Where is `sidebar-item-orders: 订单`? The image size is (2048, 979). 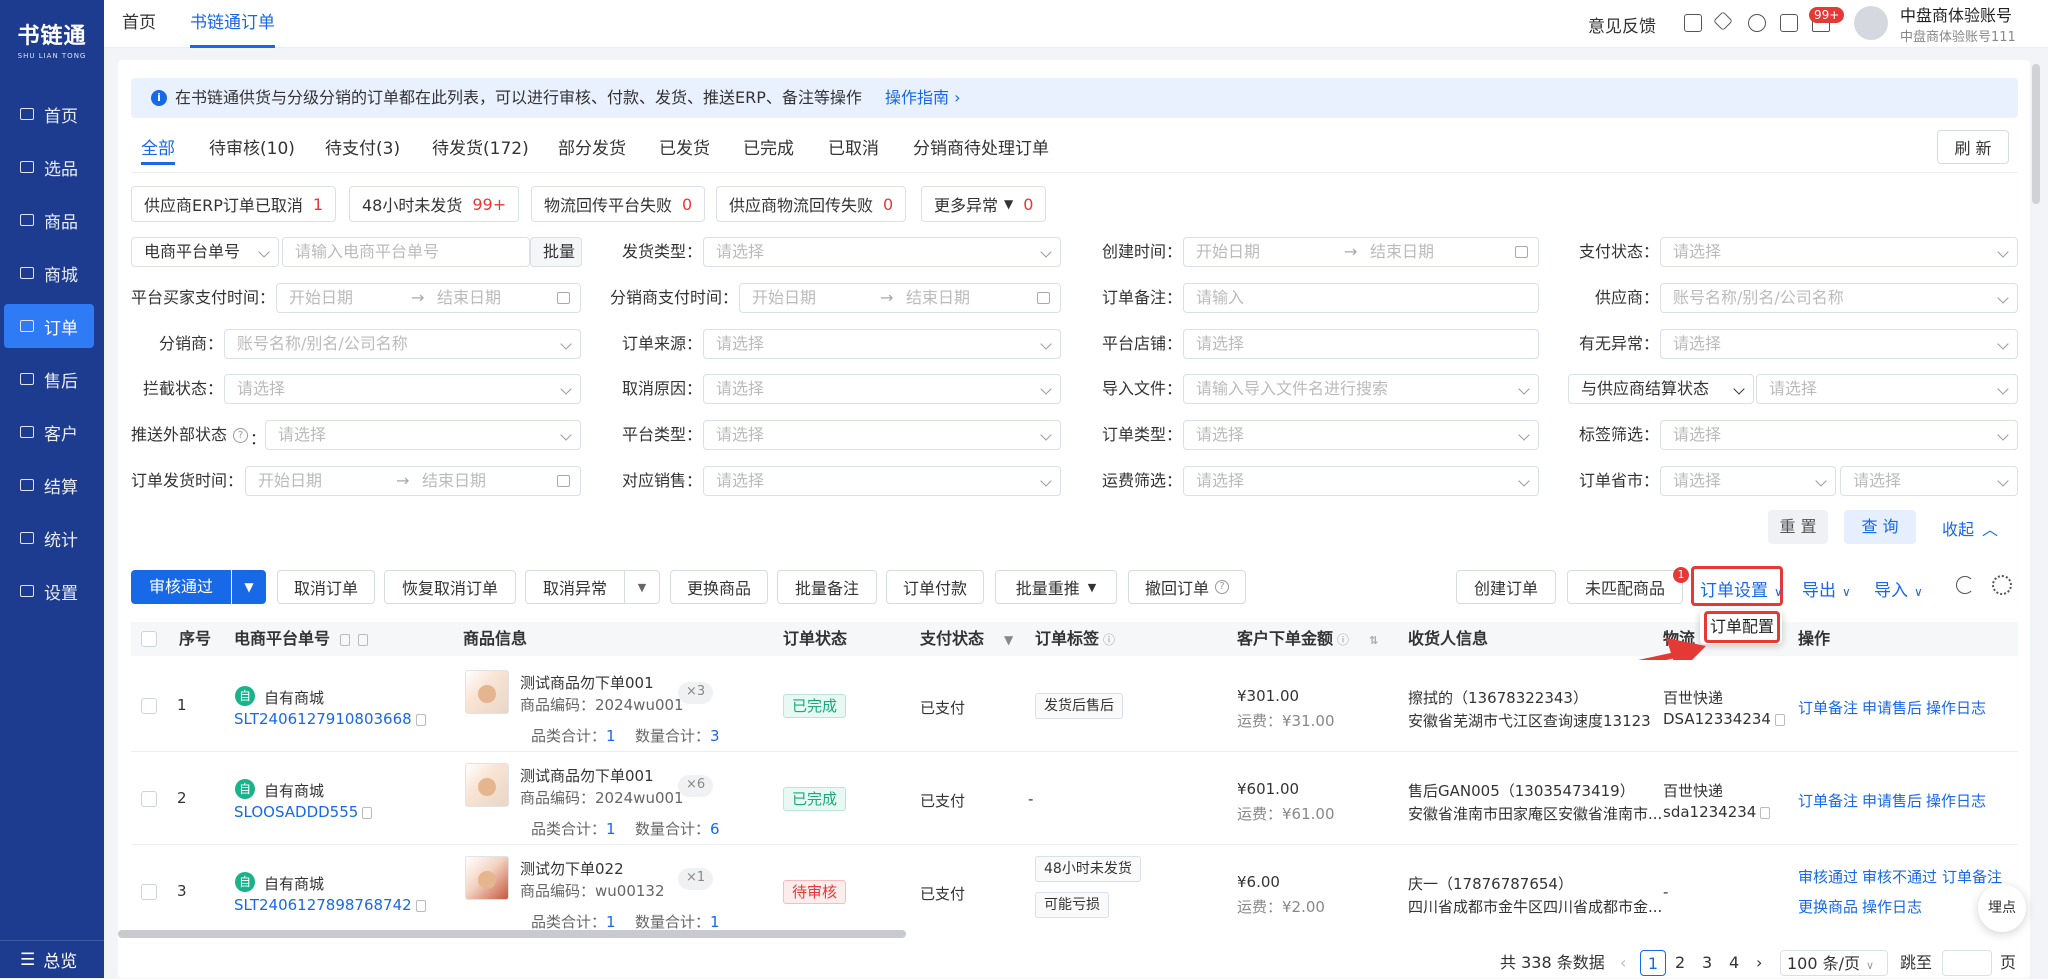
sidebar-item-orders: 订单 is located at coordinates (49, 326).